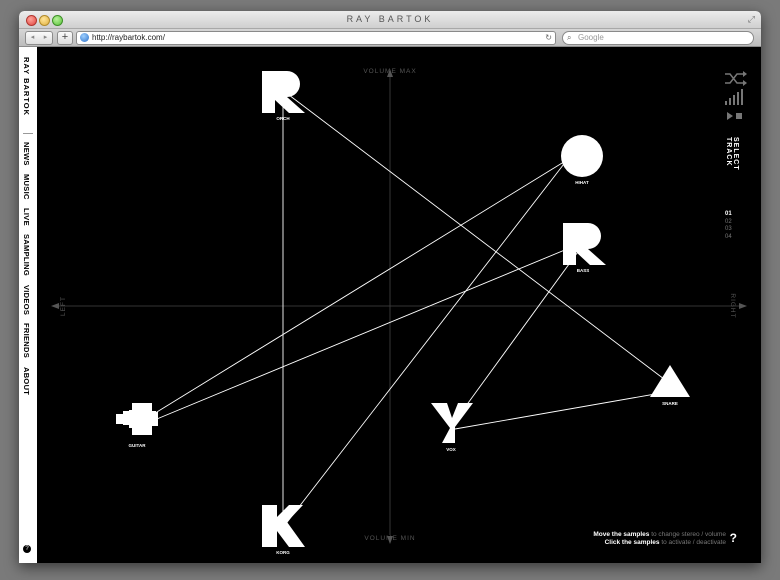 The height and width of the screenshot is (580, 780). I want to click on title-bar: RAY BARTOK ⤢, so click(390, 20).